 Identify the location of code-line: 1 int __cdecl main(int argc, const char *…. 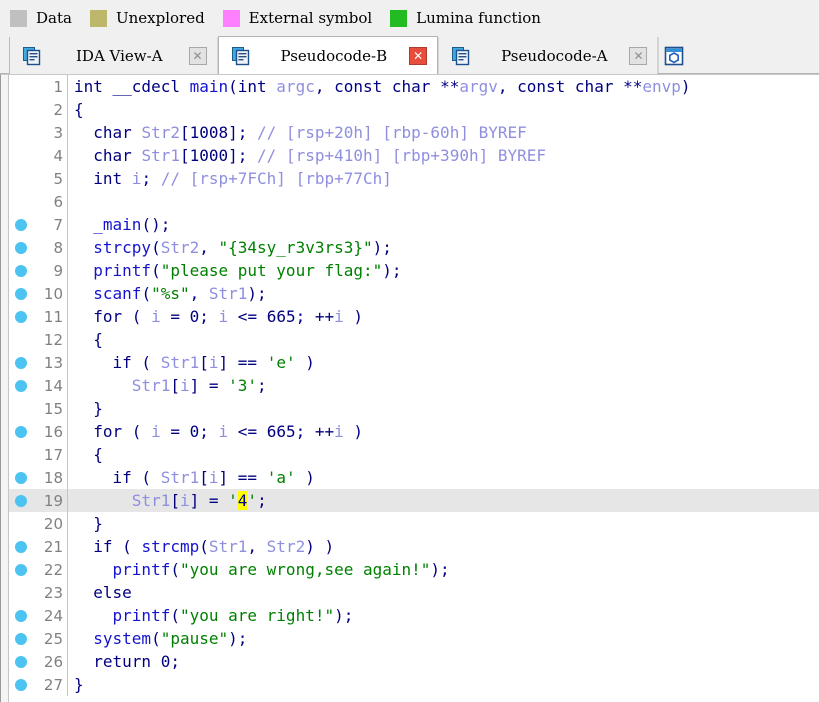
(414, 86).